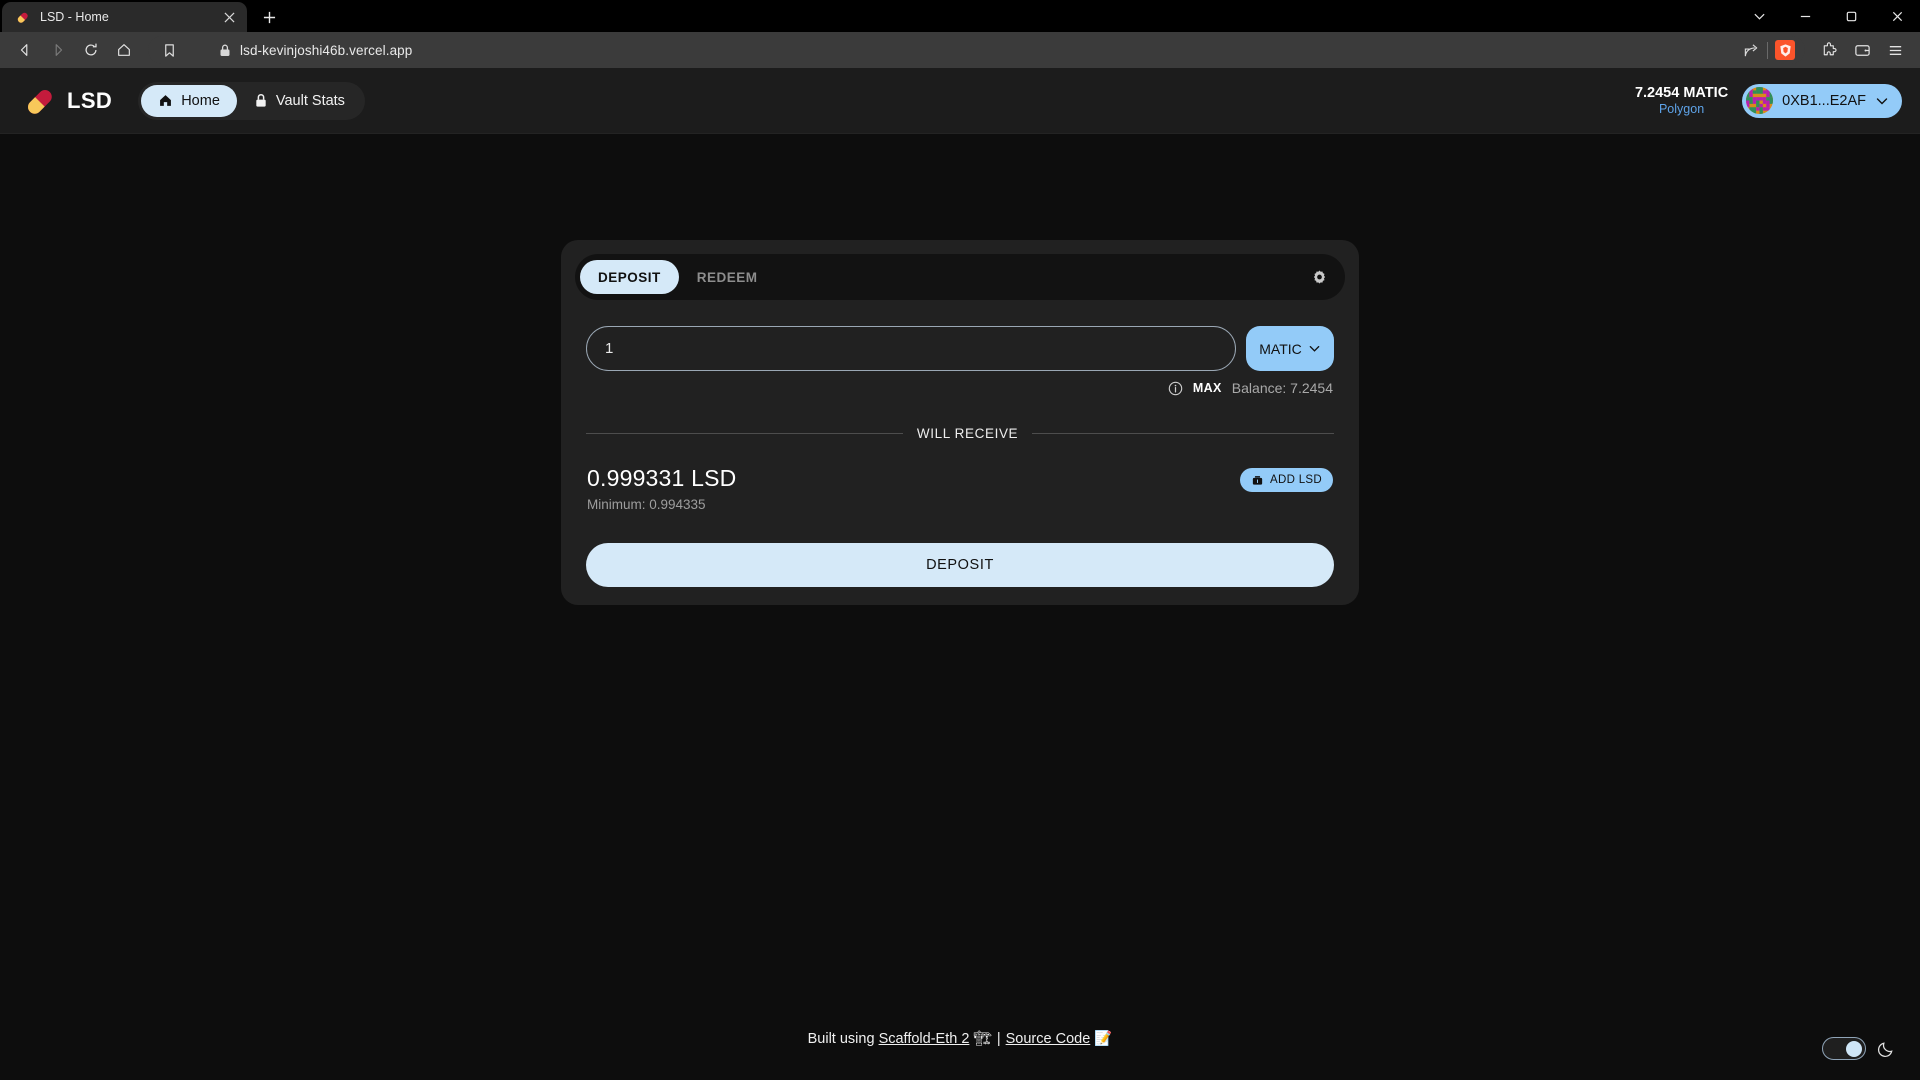  Describe the element at coordinates (1785, 50) in the screenshot. I see `brave-shields-lion-icon` at that location.